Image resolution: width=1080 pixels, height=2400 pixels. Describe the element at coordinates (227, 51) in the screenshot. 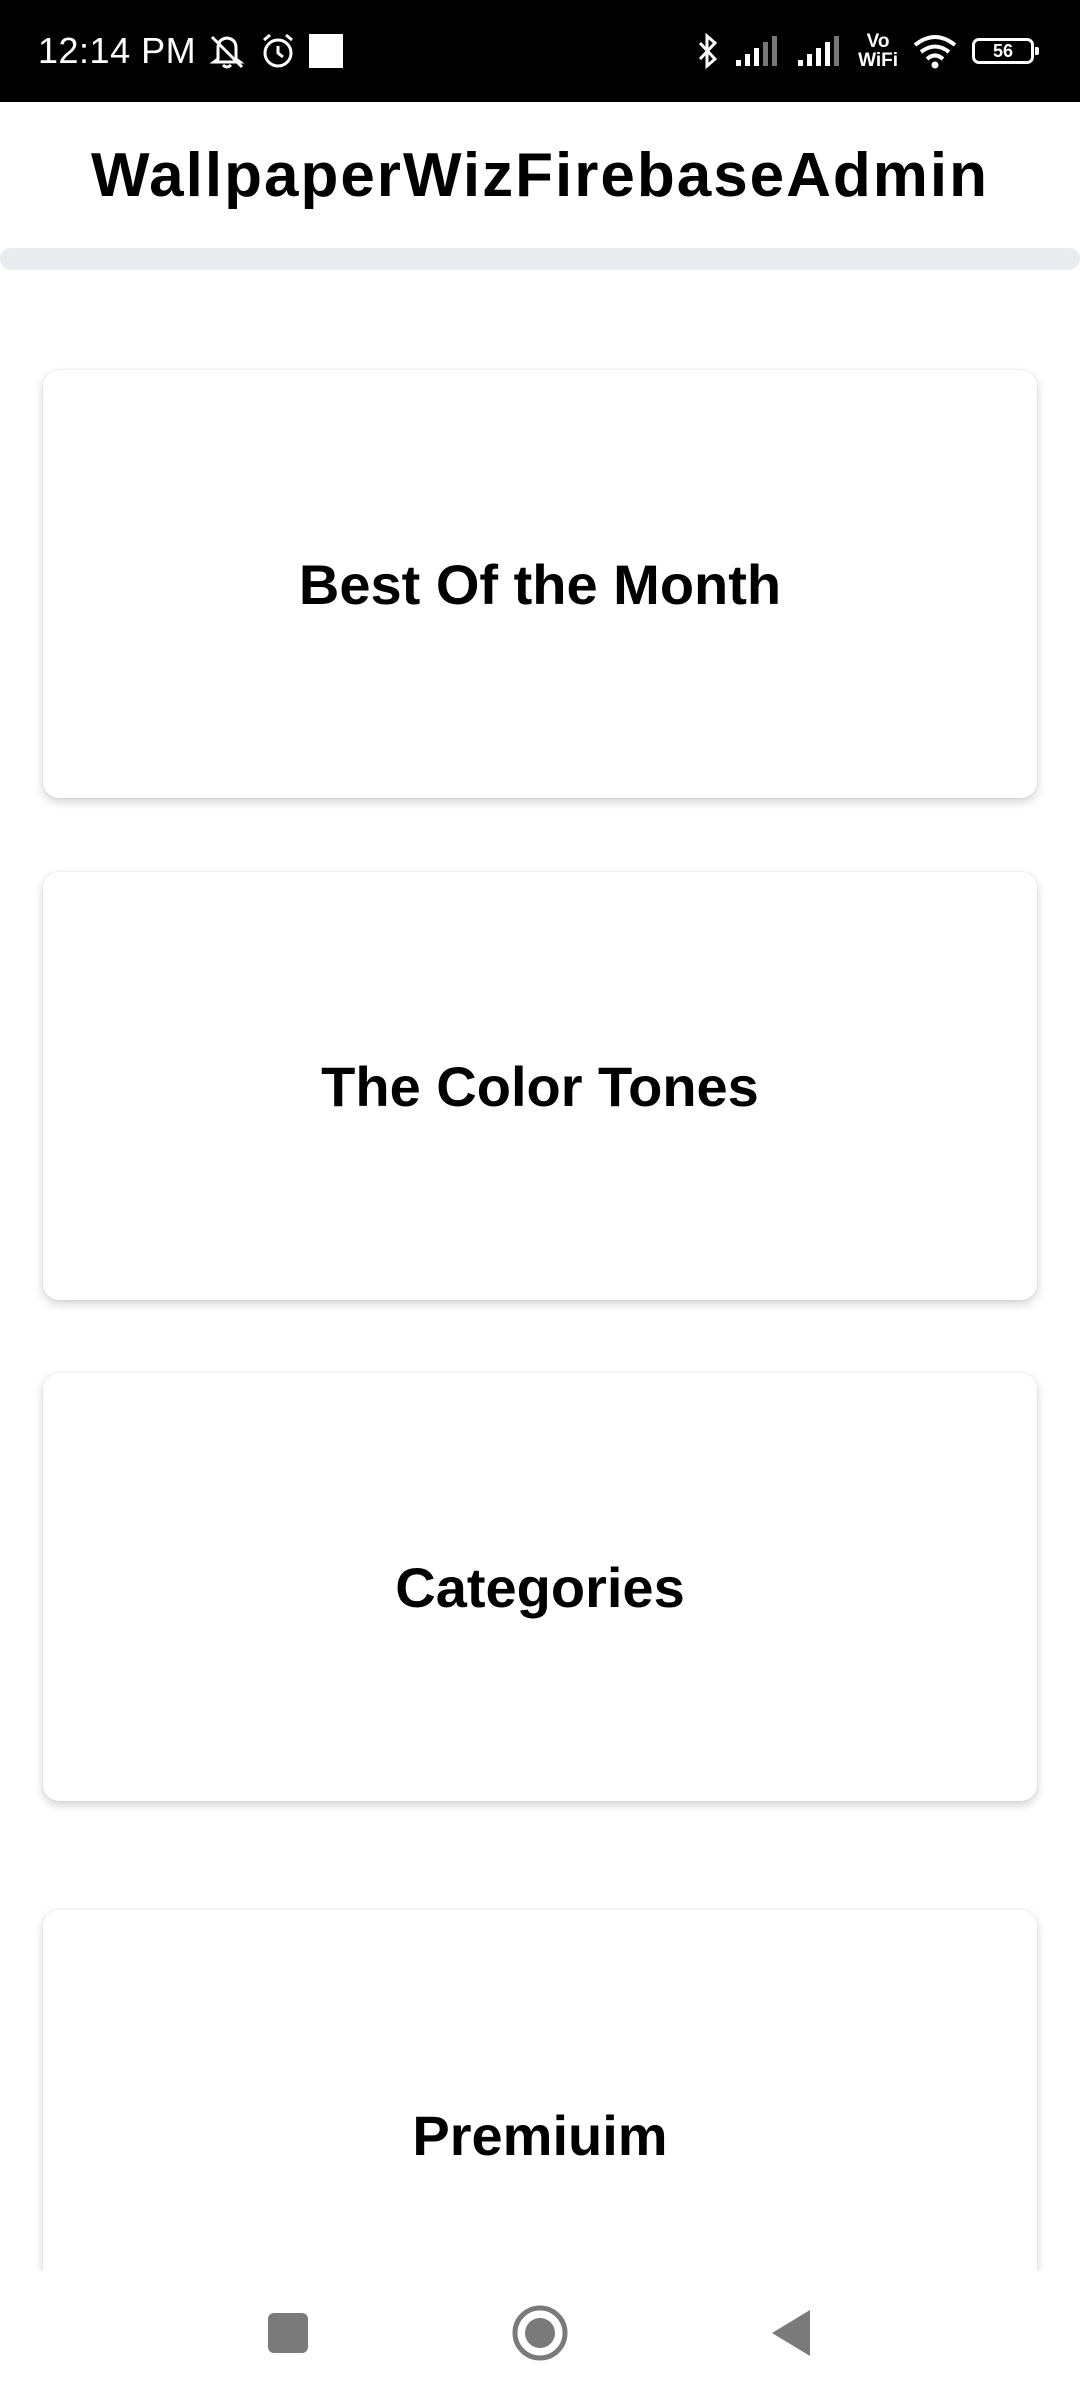

I see `mute-icon` at that location.